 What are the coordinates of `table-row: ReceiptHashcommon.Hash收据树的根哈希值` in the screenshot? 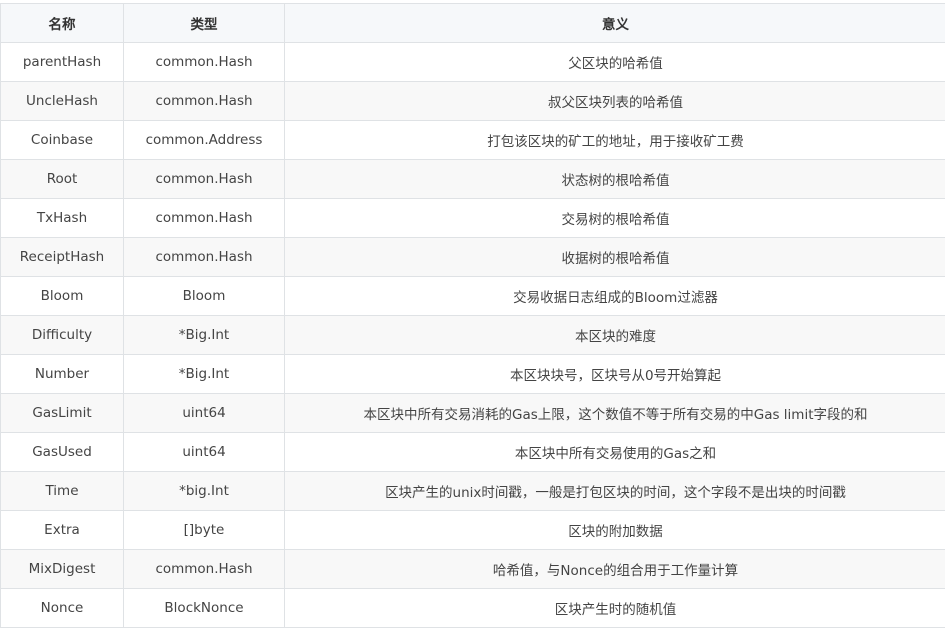 It's located at (473, 257).